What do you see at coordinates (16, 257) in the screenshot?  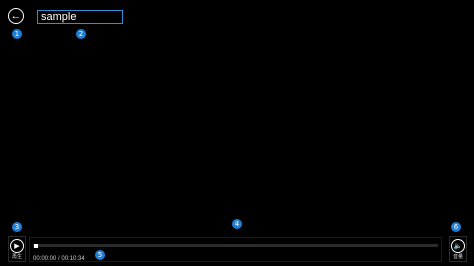 I see `play-label: 再生` at bounding box center [16, 257].